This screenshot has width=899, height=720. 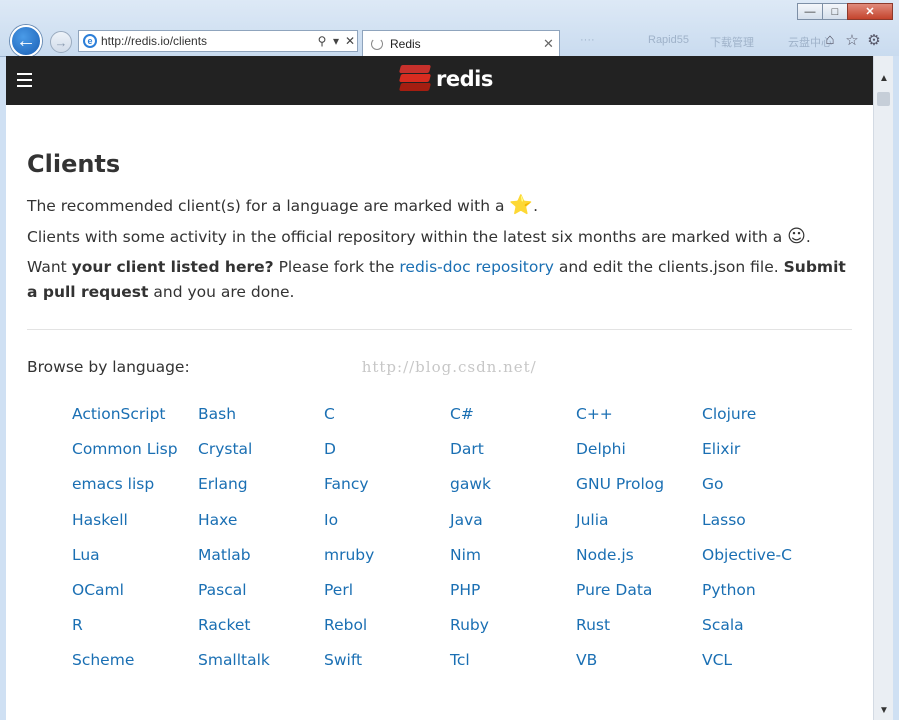 I want to click on command-icons: ⌂ ☆ ⚙, so click(x=852, y=40).